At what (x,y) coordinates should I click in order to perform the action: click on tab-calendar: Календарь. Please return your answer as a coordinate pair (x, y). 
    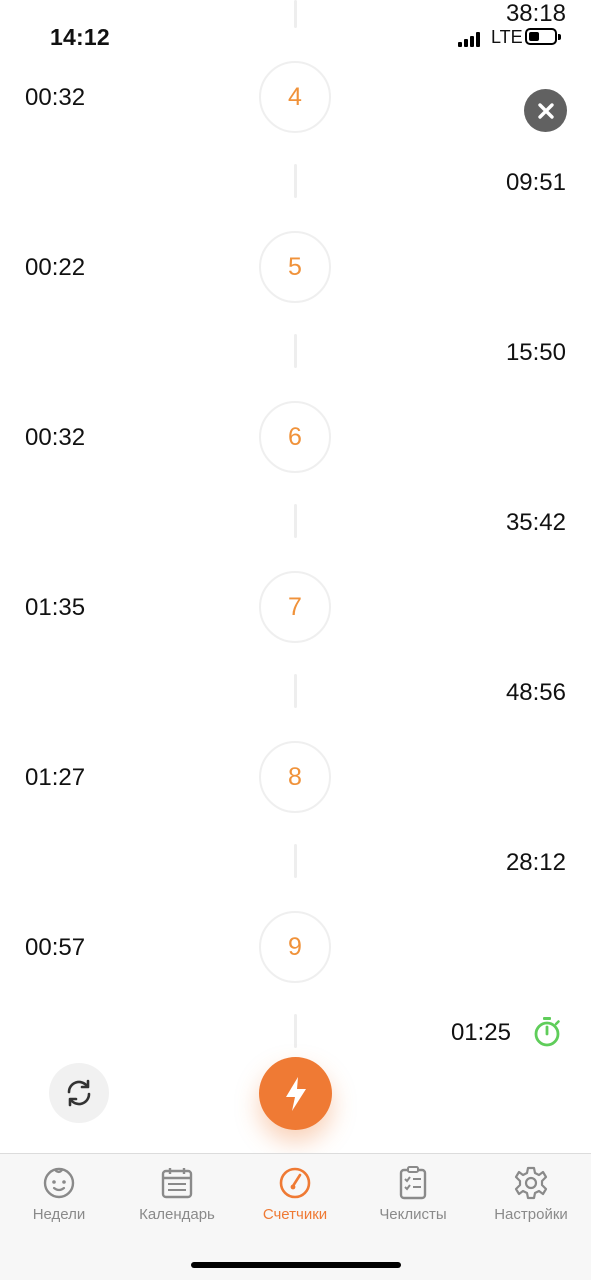
    Looking at the image, I should click on (177, 1194).